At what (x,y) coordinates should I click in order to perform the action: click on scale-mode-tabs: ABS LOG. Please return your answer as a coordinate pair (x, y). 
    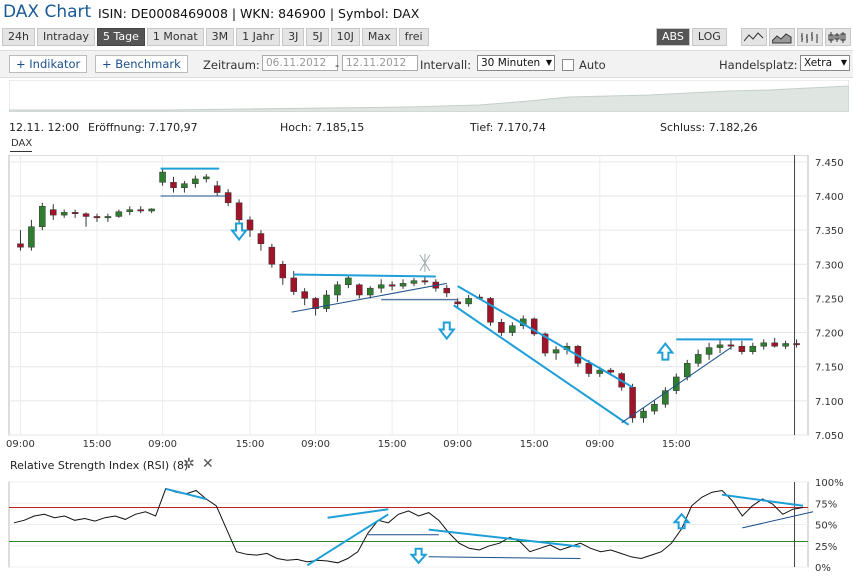
    Looking at the image, I should click on (691, 37).